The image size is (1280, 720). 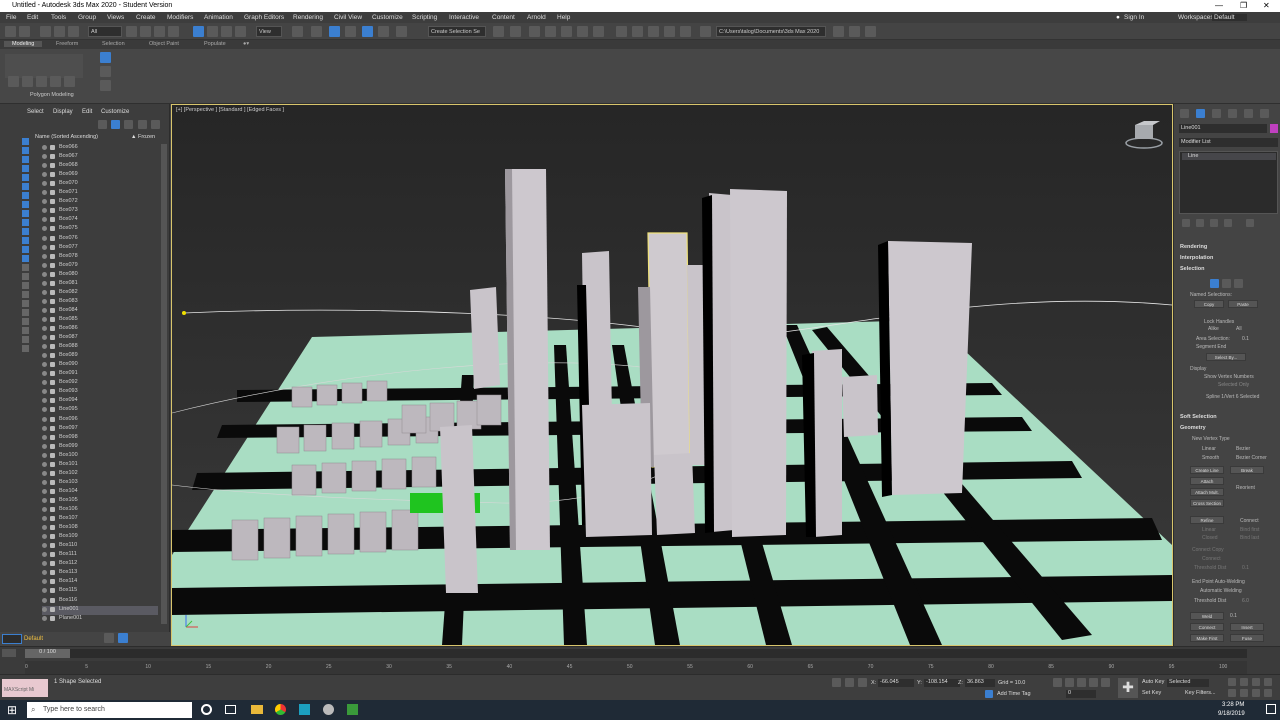 What do you see at coordinates (100, 329) in the screenshot?
I see `object-row: Box086` at bounding box center [100, 329].